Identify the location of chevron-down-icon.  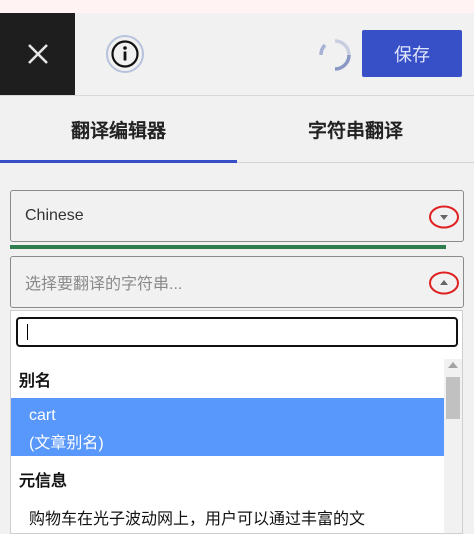
(444, 217).